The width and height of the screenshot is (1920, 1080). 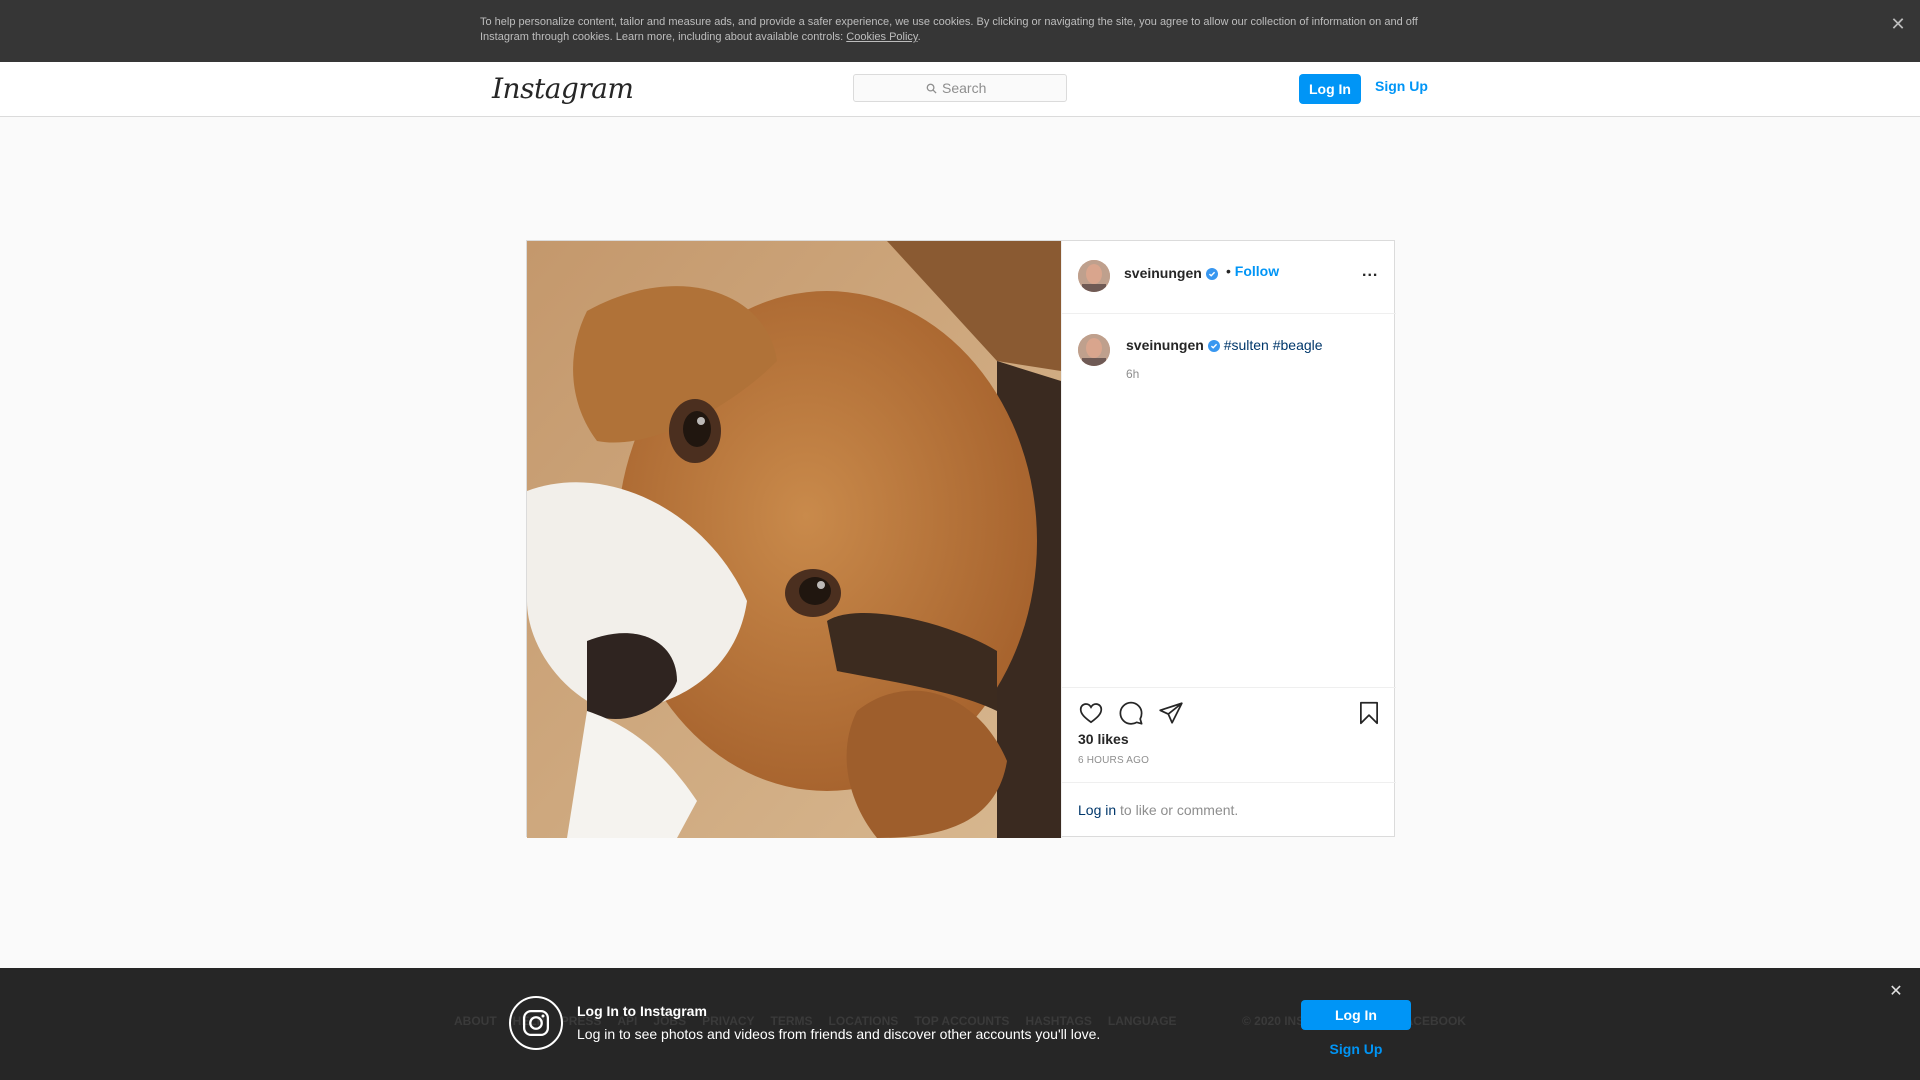 I want to click on caption: sveinungen #sulten #beagle, so click(x=1224, y=345).